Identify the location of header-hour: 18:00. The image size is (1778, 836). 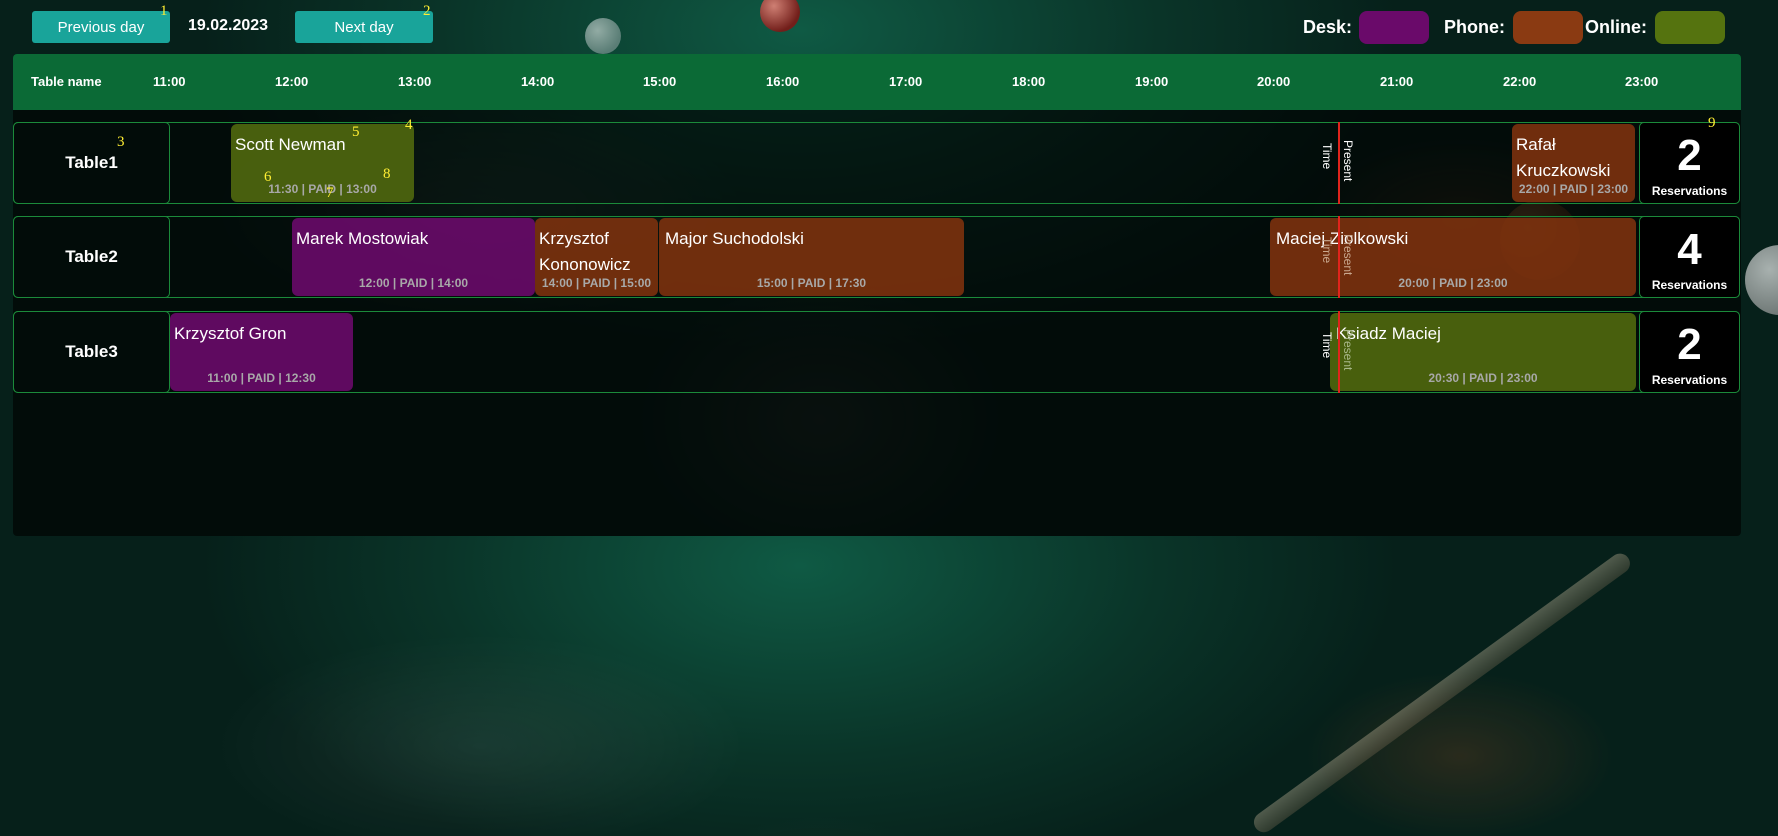
(1029, 81).